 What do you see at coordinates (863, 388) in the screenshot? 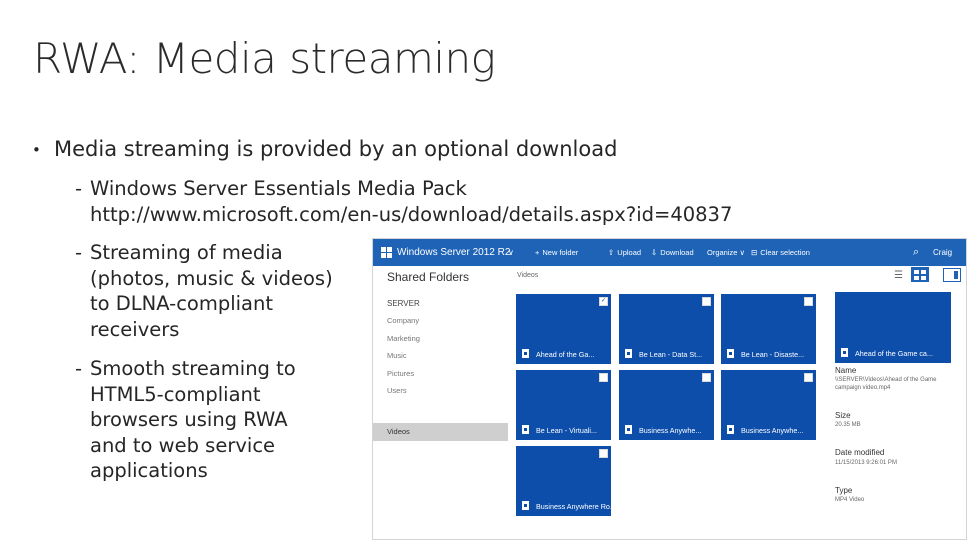
I see `name-value: campaign video.mp4` at bounding box center [863, 388].